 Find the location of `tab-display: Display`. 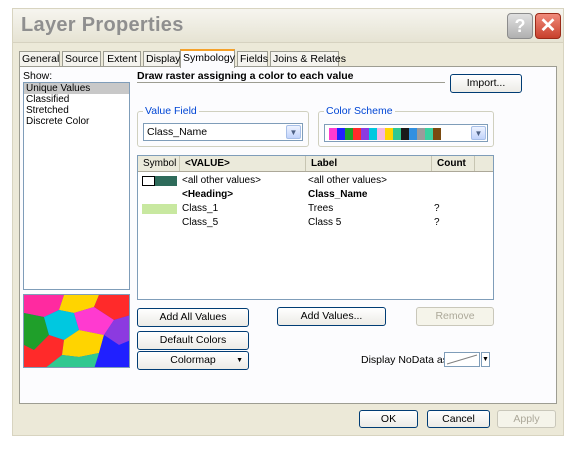

tab-display: Display is located at coordinates (161, 59).